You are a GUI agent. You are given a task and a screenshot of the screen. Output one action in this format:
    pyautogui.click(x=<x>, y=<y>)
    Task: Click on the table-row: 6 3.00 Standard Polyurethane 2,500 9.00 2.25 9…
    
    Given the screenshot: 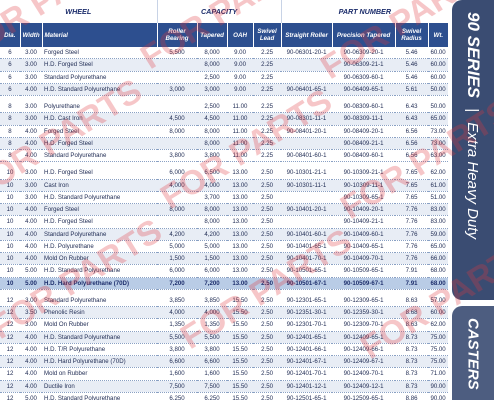 What is the action you would take?
    pyautogui.click(x=224, y=77)
    